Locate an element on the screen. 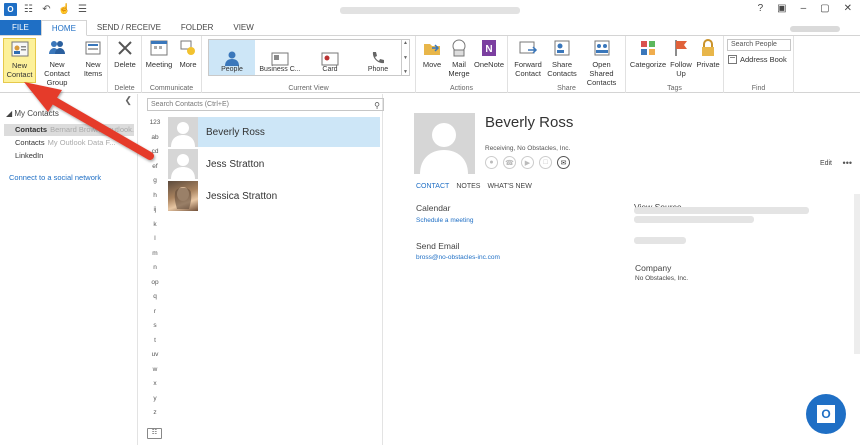 This screenshot has width=860, height=445. ribbon-display-button: ▣ is located at coordinates (781, 8).